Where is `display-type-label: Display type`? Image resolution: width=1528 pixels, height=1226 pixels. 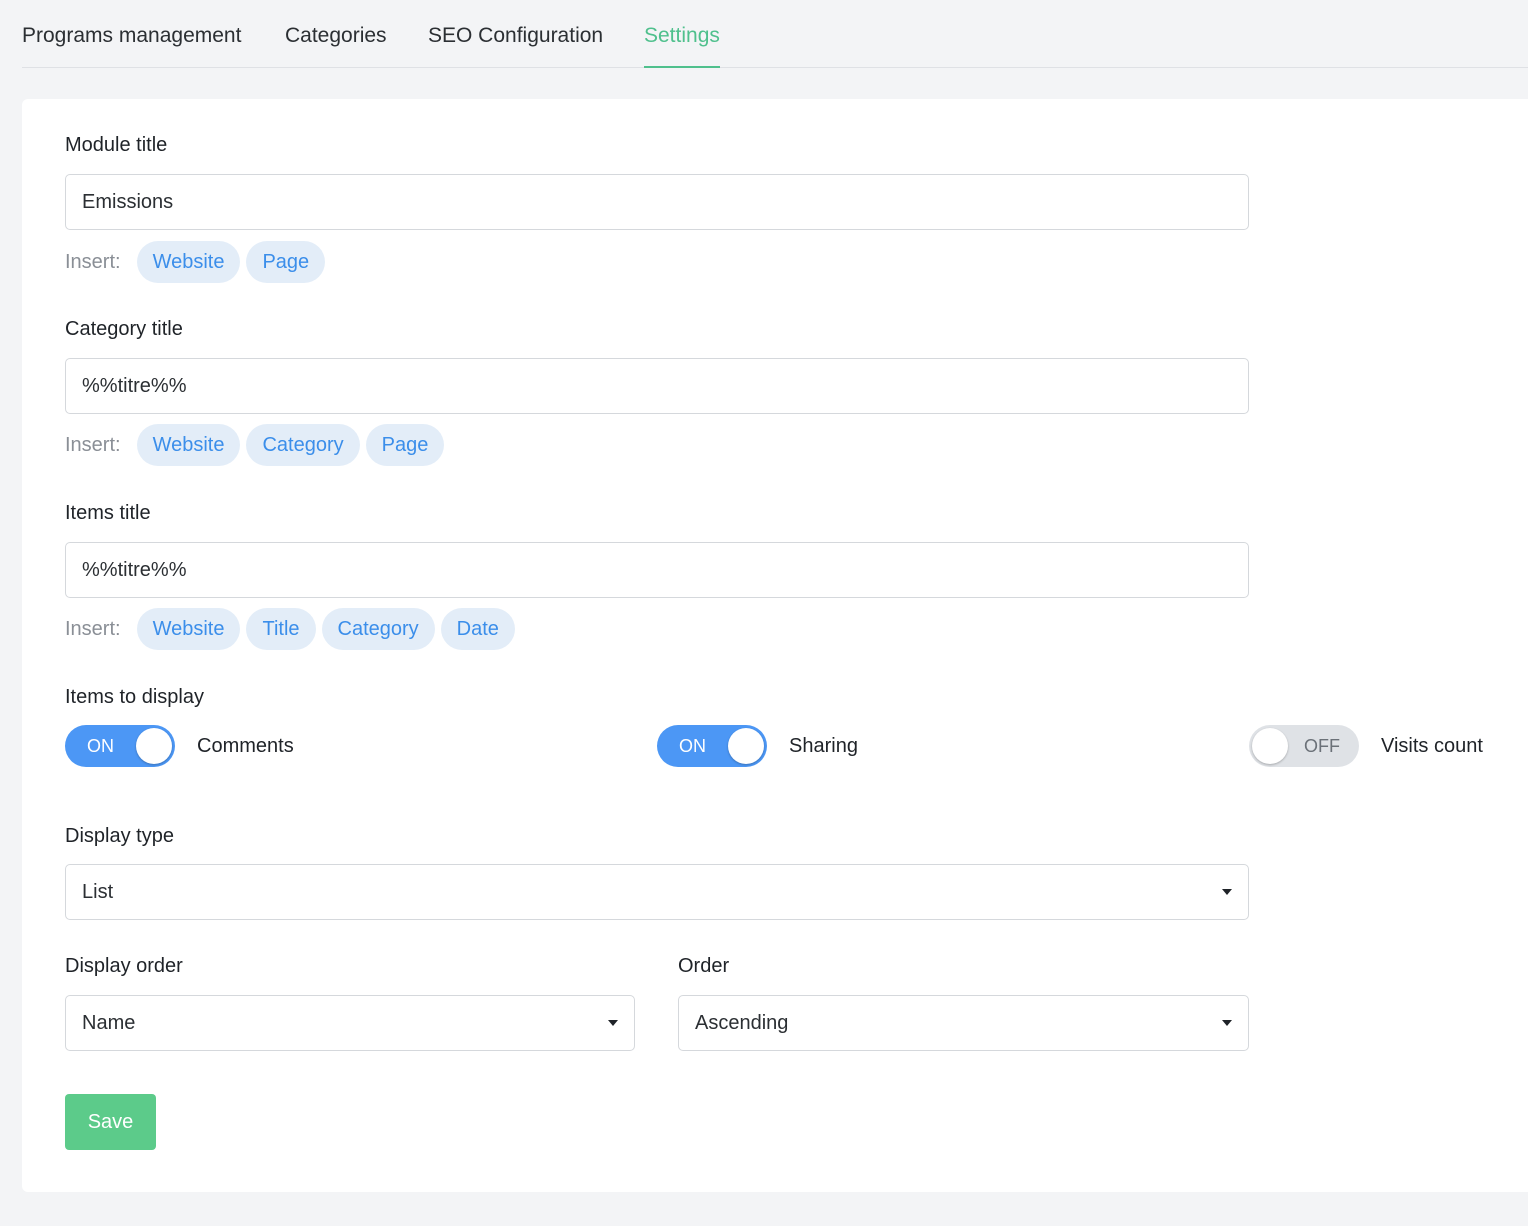 display-type-label: Display type is located at coordinates (119, 836).